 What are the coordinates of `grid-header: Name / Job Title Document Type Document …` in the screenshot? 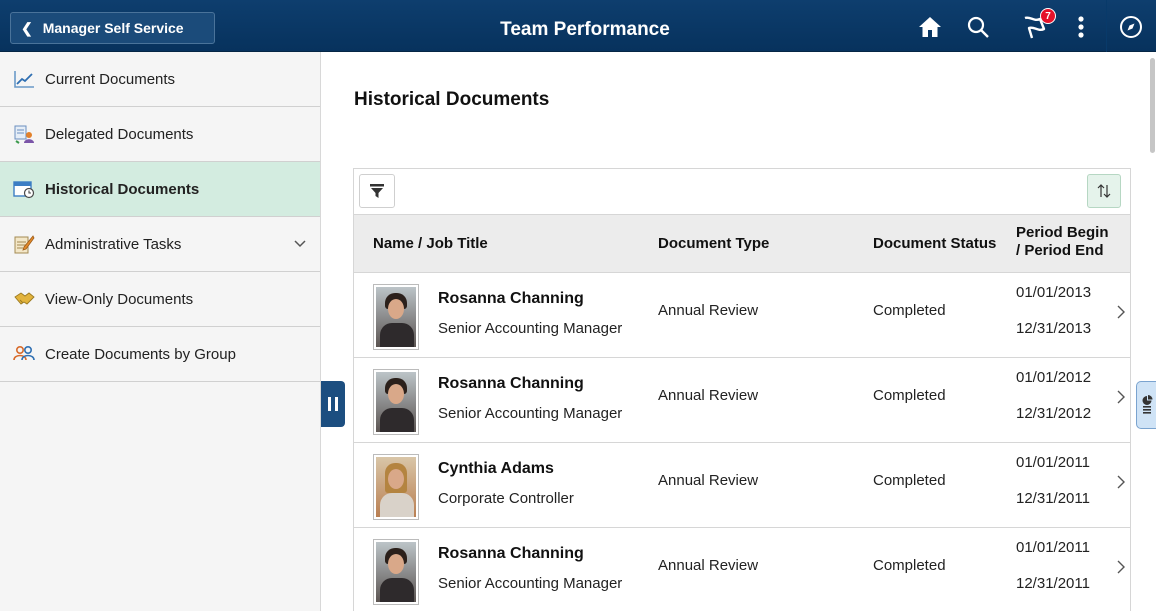 It's located at (742, 244).